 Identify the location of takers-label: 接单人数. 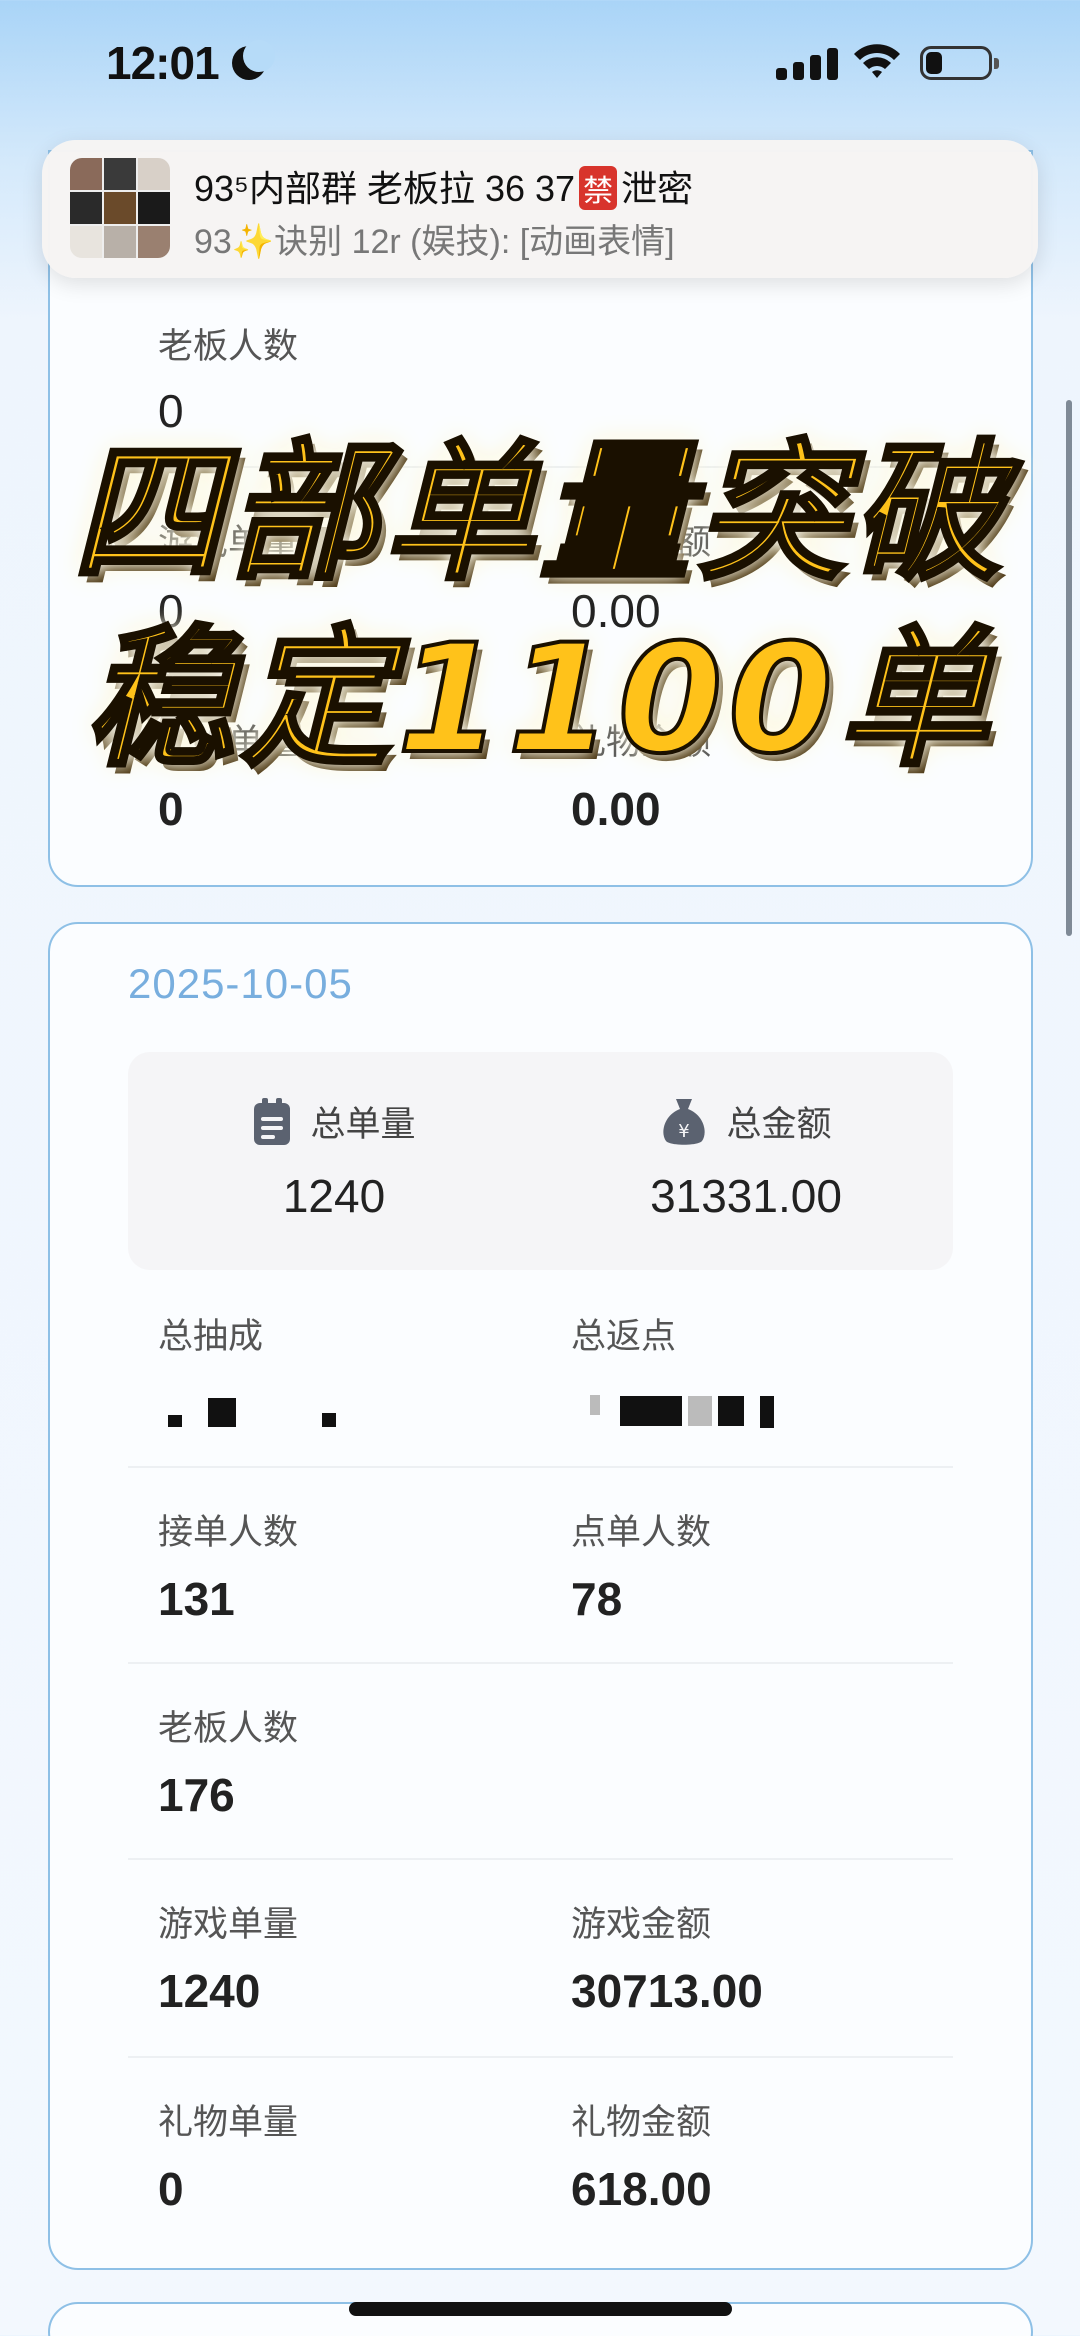
(228, 1532).